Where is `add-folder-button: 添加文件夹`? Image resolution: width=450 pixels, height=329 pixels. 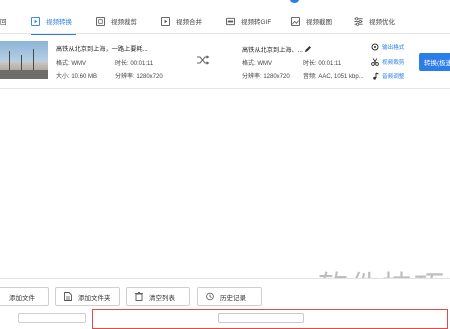
add-folder-button: 添加文件夹 is located at coordinates (87, 296).